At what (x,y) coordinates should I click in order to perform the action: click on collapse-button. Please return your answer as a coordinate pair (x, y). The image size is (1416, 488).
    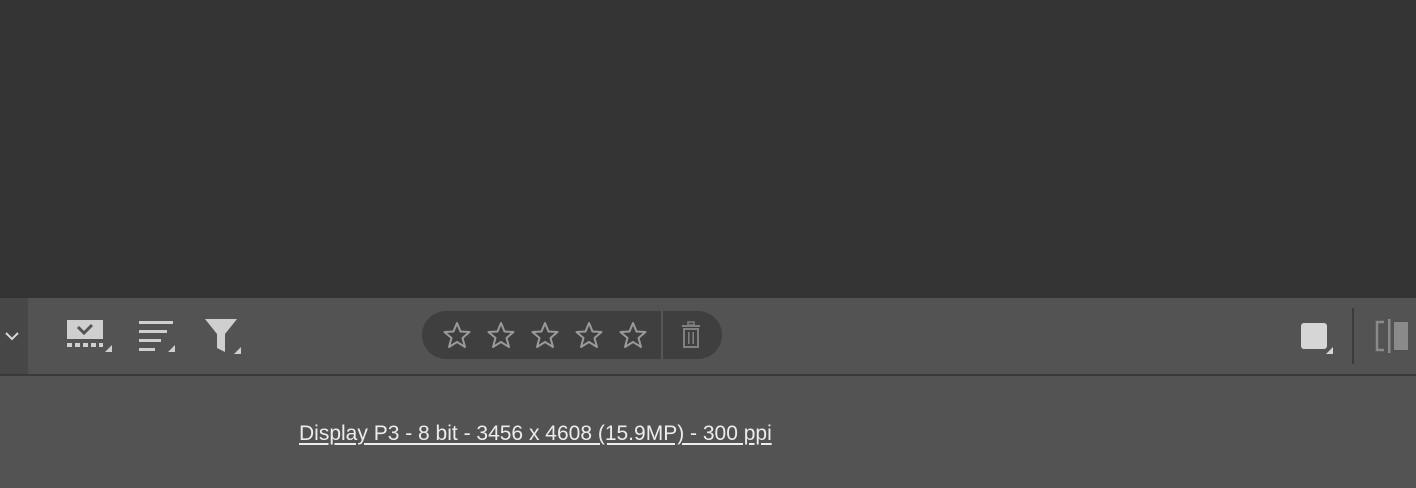
    Looking at the image, I should click on (14, 336).